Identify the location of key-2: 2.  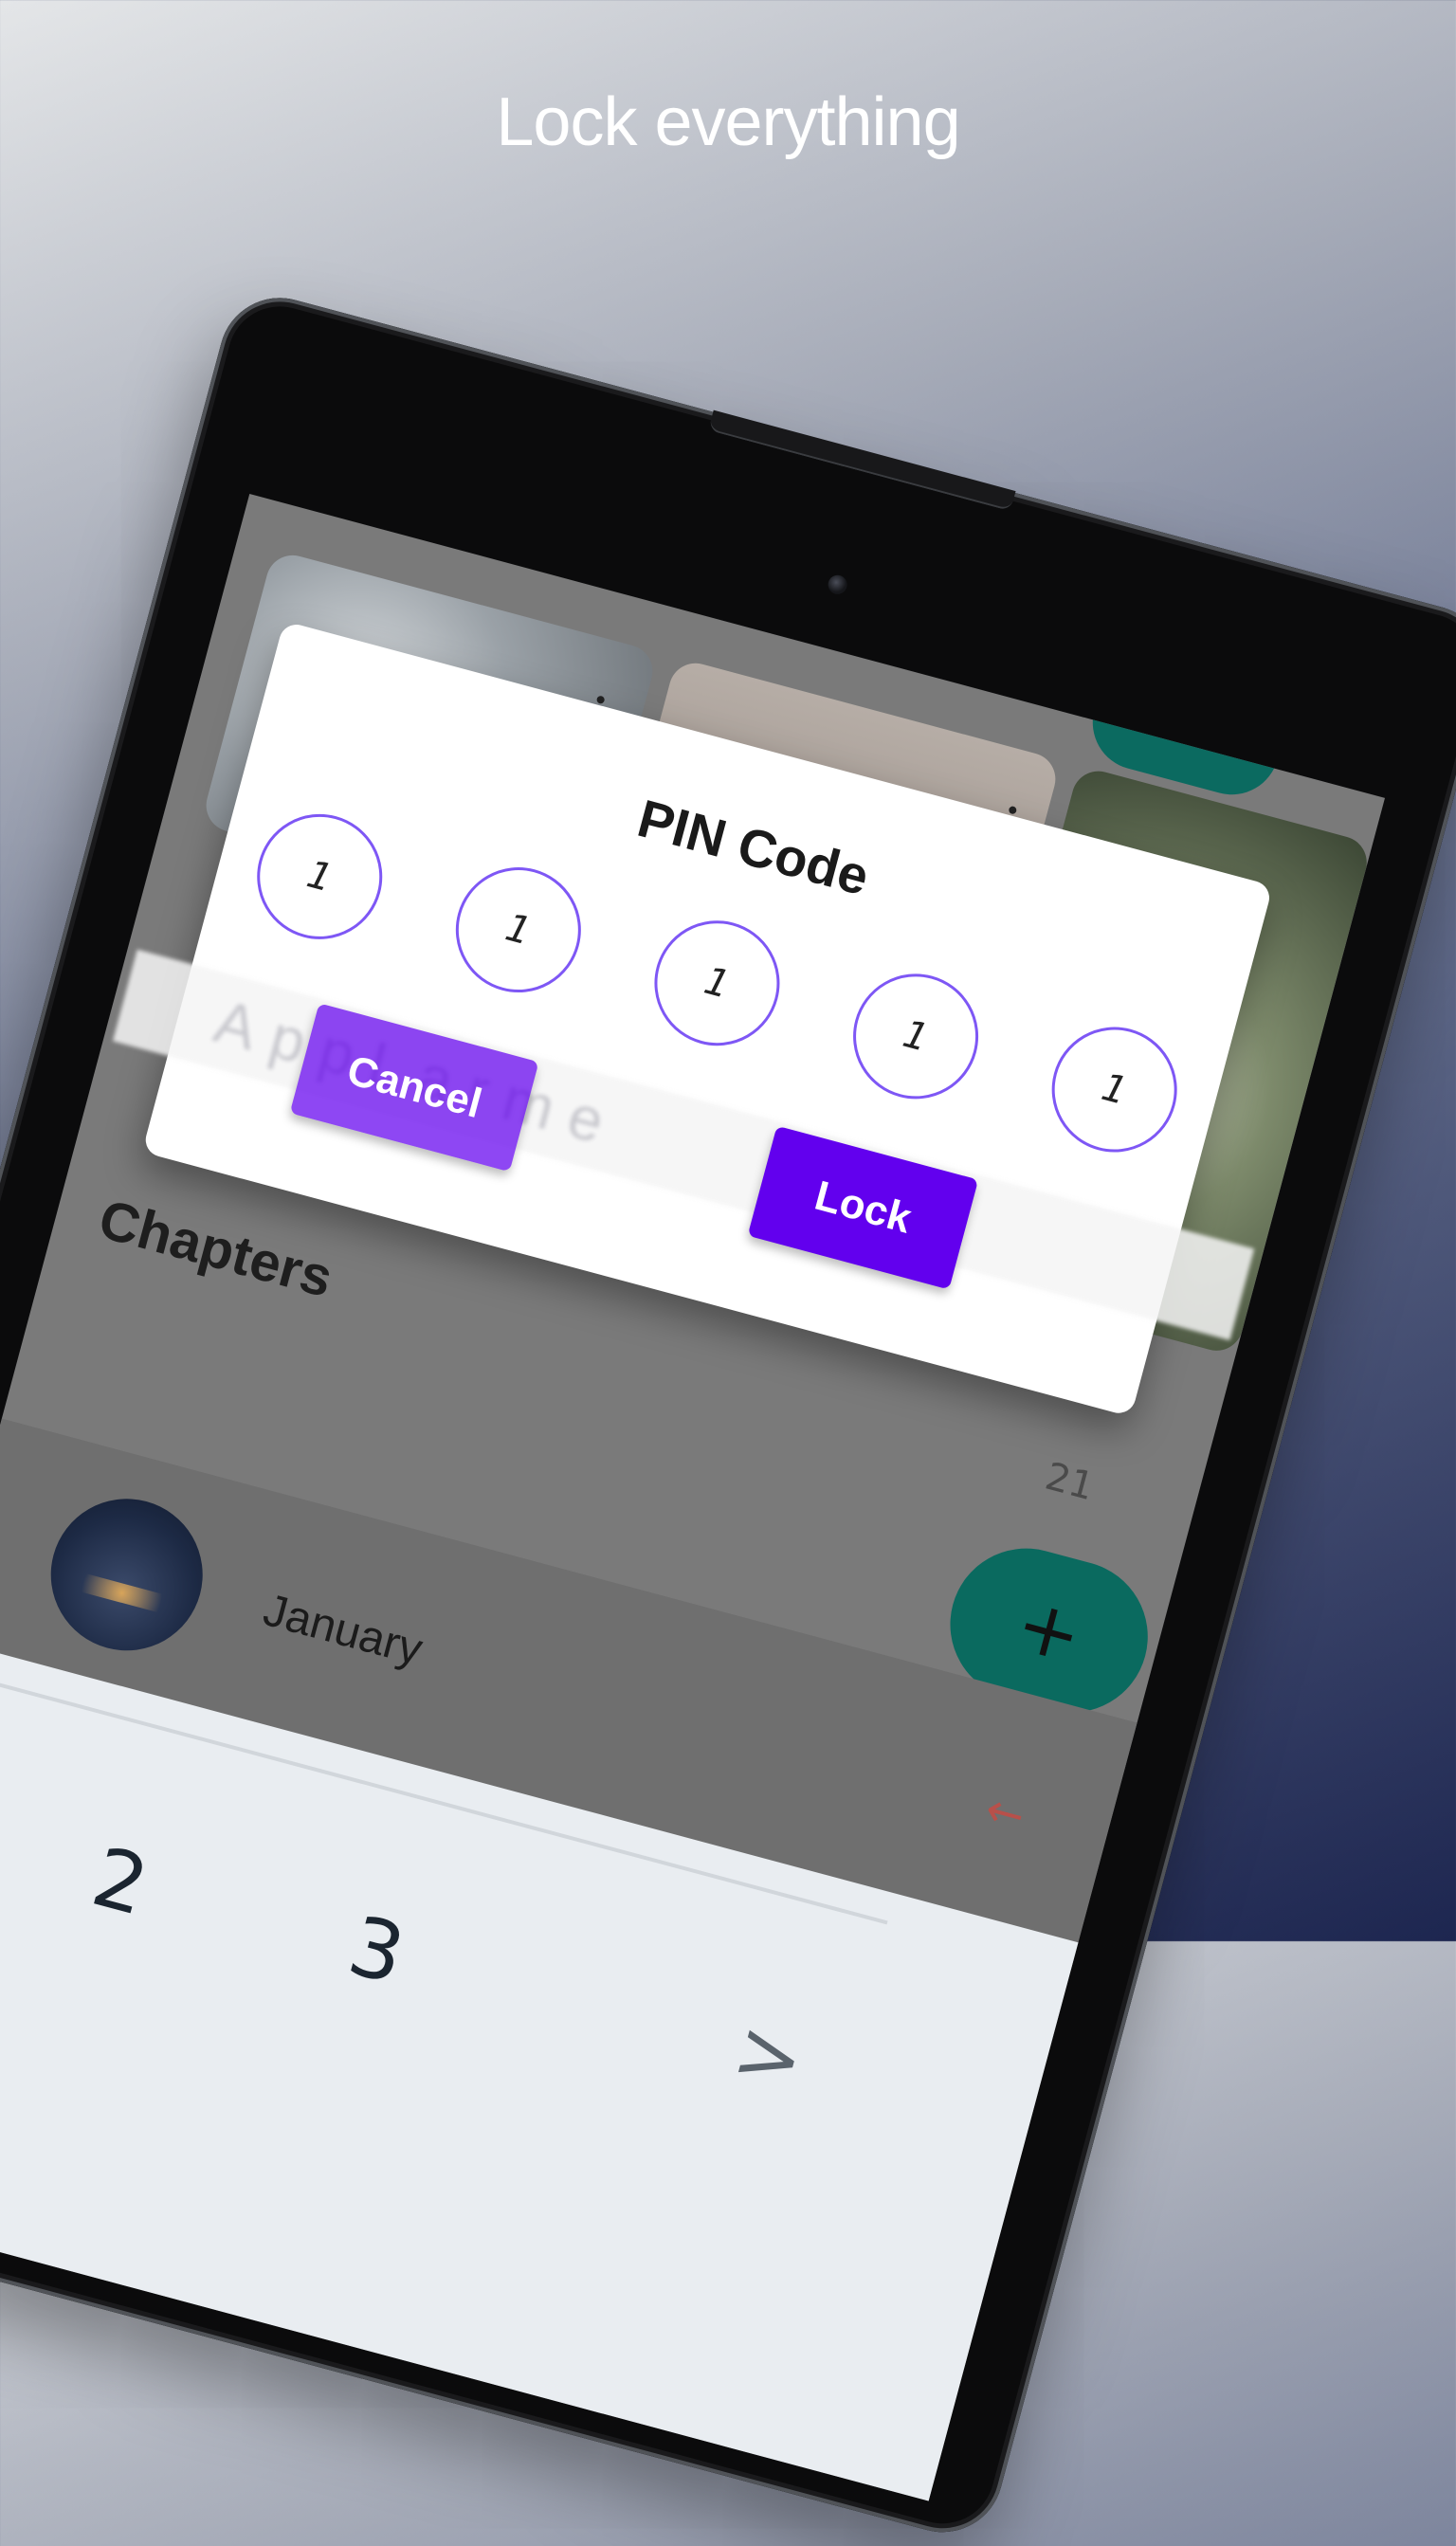
(120, 1882).